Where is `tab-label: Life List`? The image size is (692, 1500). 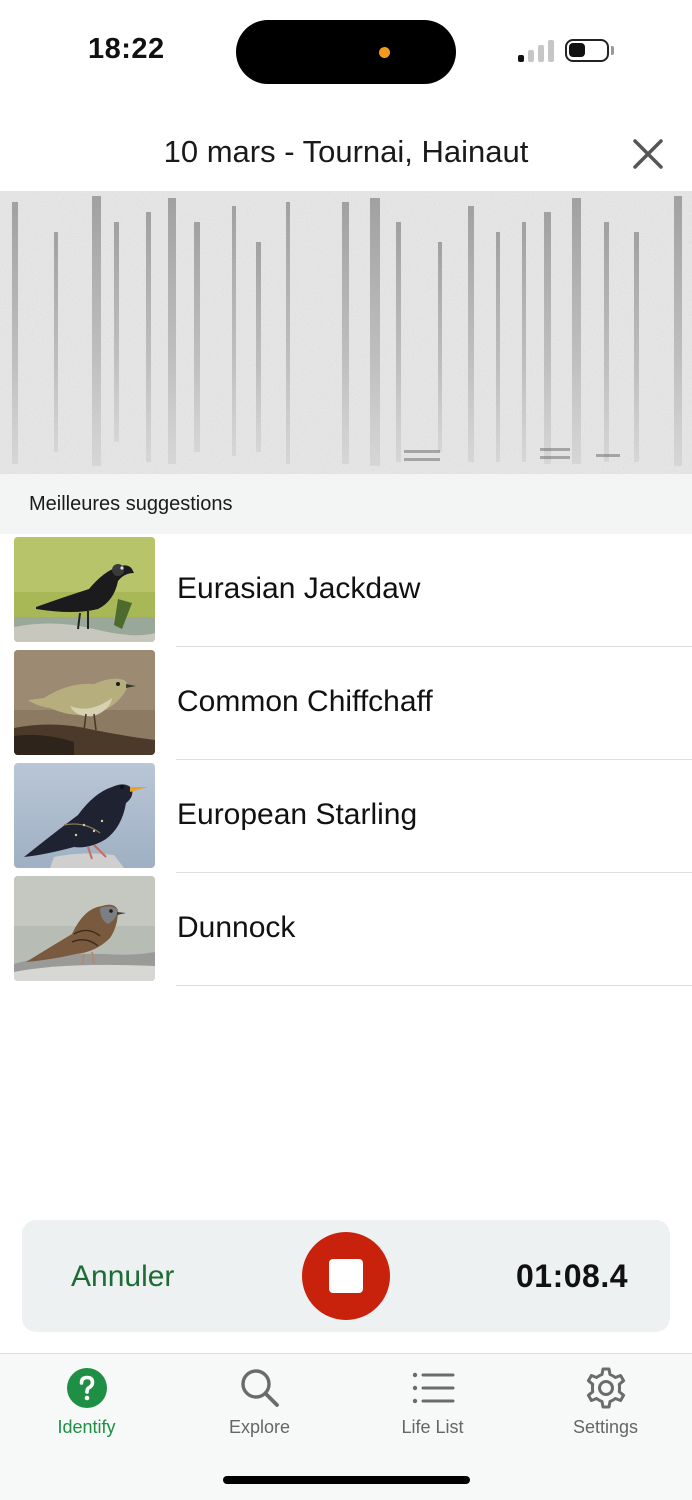
tab-label: Life List is located at coordinates (432, 1427).